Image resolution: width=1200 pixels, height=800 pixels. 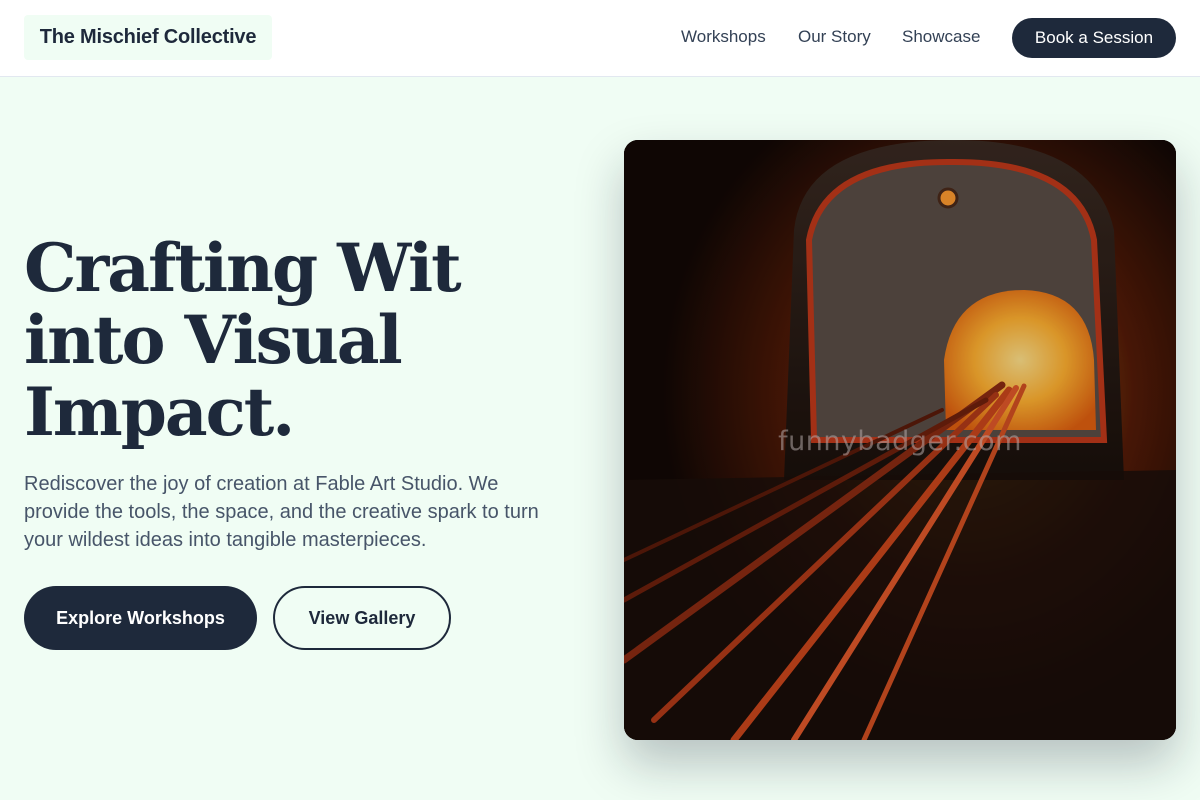 I want to click on view-gallery-button: View Gallery, so click(x=362, y=618).